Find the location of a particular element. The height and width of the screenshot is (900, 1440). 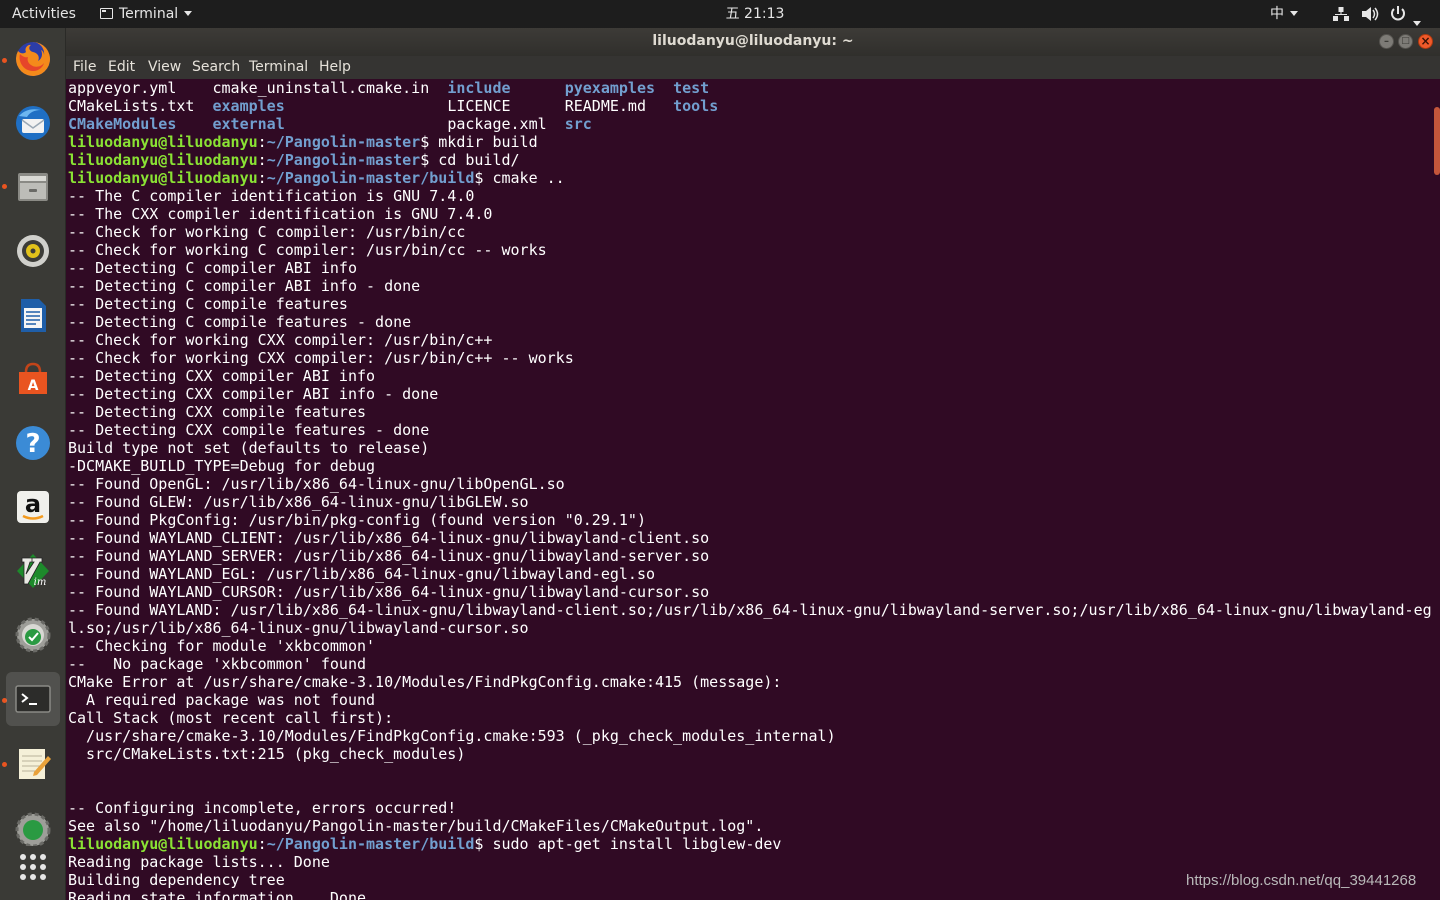

menu-terminal: Terminal is located at coordinates (278, 67).